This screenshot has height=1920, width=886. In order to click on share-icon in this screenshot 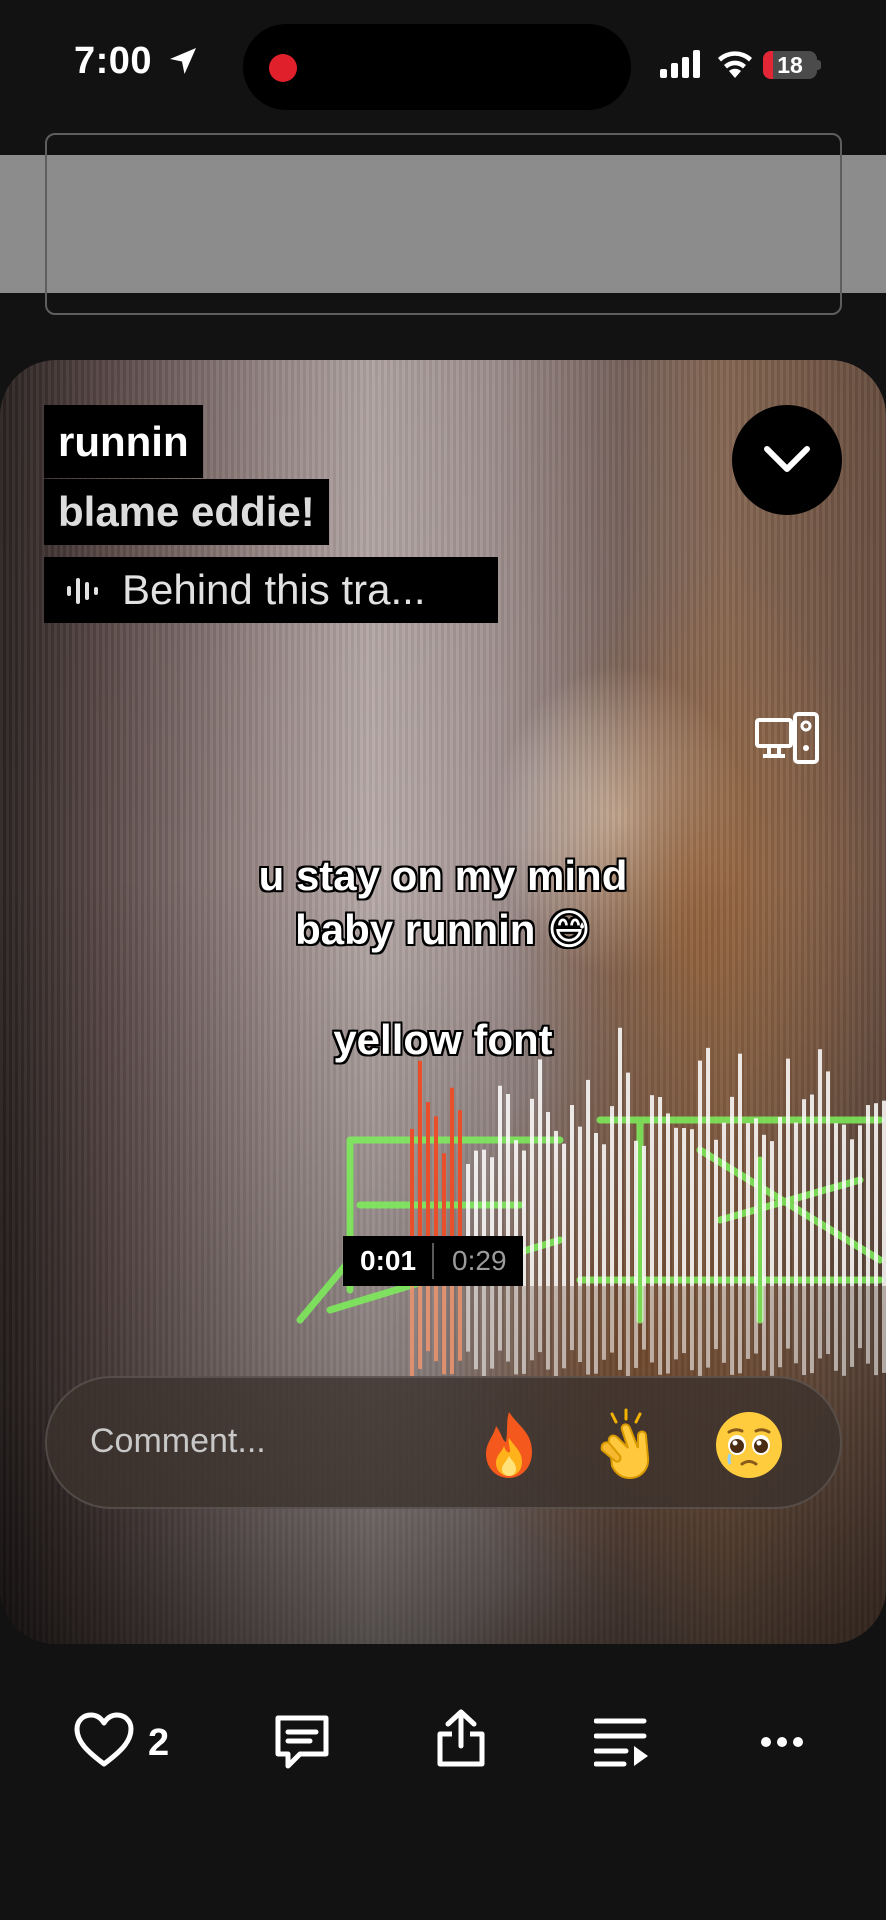, I will do `click(461, 1738)`.